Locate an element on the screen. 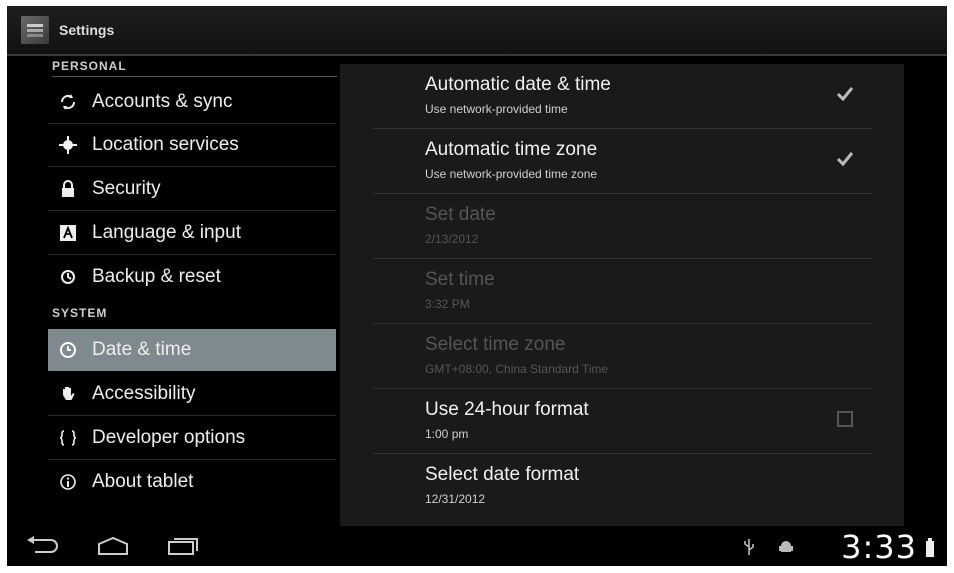 This screenshot has height=573, width=954. lock-icon is located at coordinates (68, 189).